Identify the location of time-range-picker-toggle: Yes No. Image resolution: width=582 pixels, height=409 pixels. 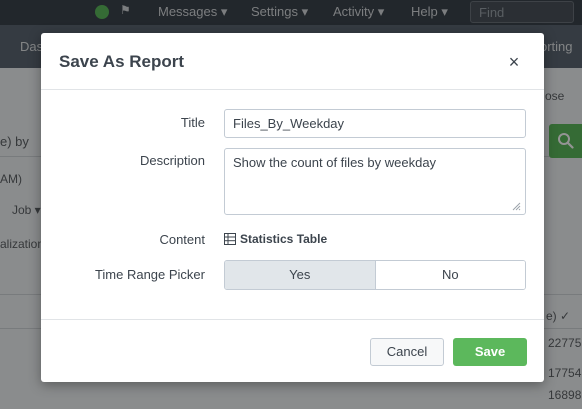
(375, 275).